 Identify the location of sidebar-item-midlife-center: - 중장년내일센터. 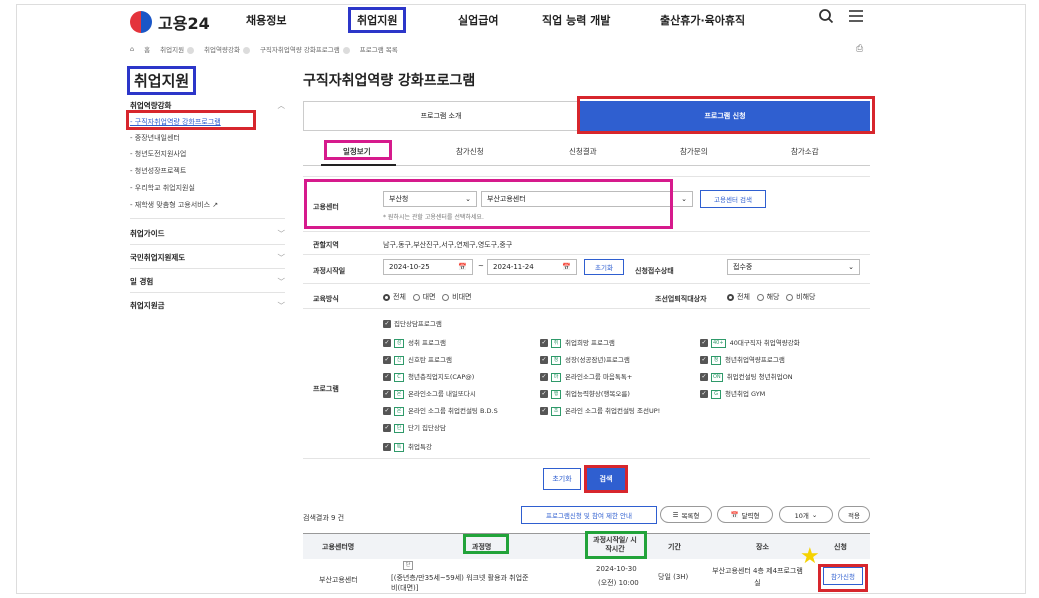
(155, 138).